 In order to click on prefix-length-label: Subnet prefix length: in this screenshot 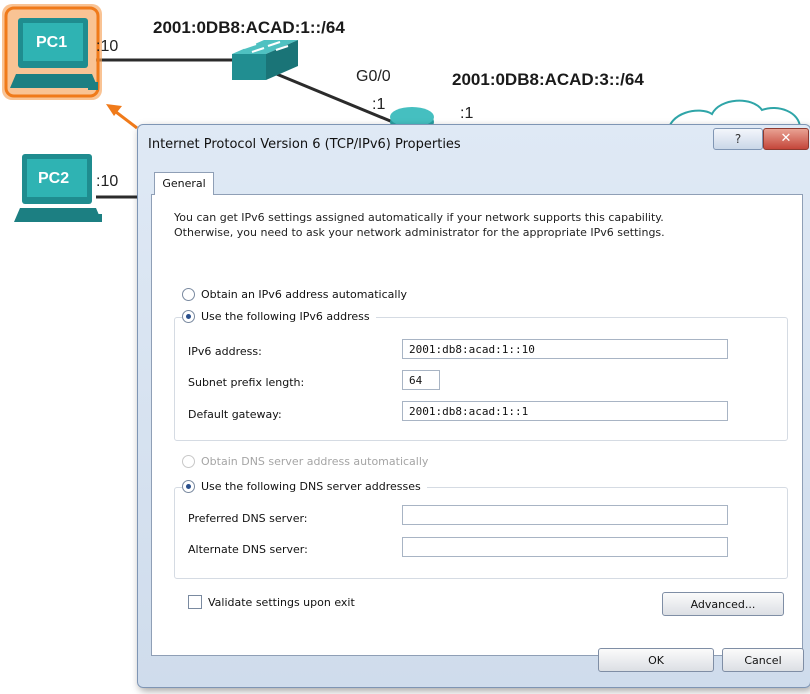, I will do `click(246, 382)`.